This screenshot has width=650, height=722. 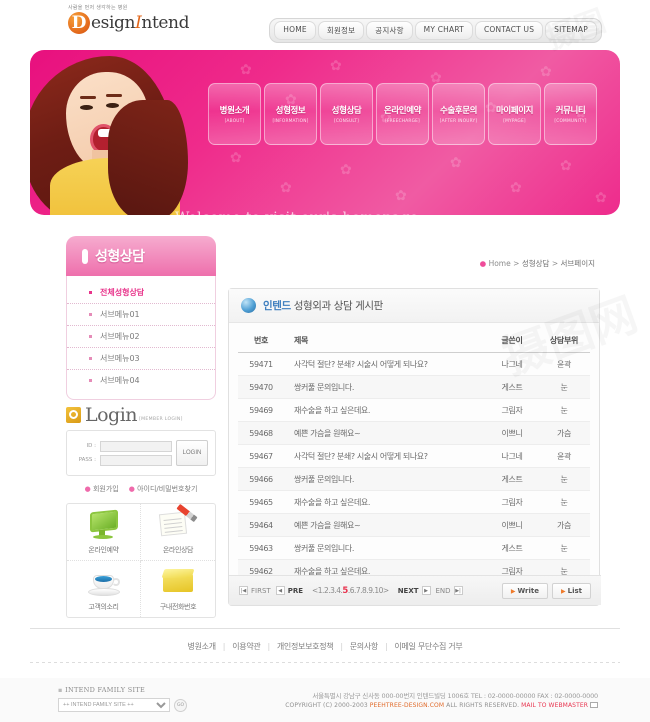 I want to click on column-header-writer: 글쓴이, so click(x=512, y=341).